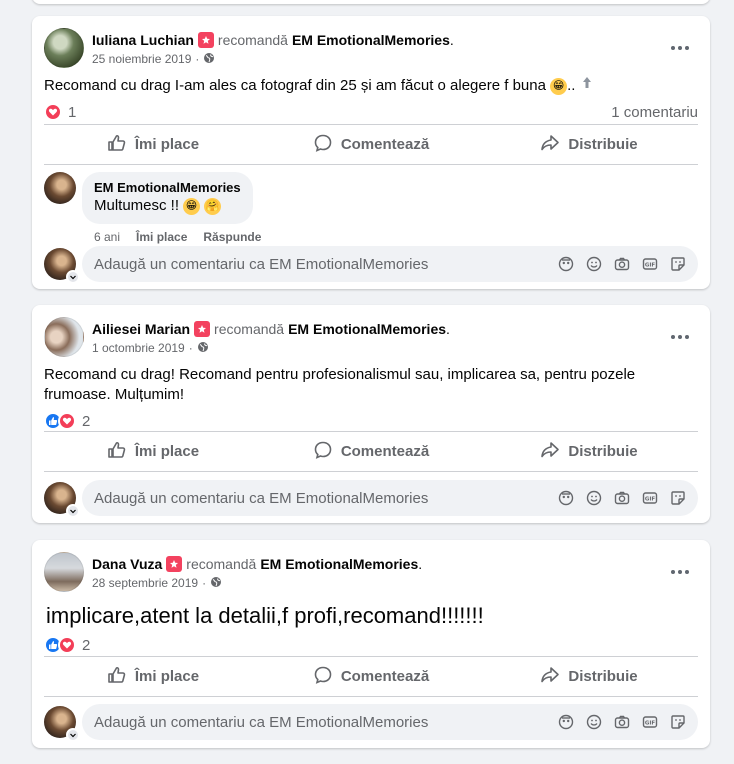  I want to click on post-date: 1 octombrie 2019, so click(138, 348).